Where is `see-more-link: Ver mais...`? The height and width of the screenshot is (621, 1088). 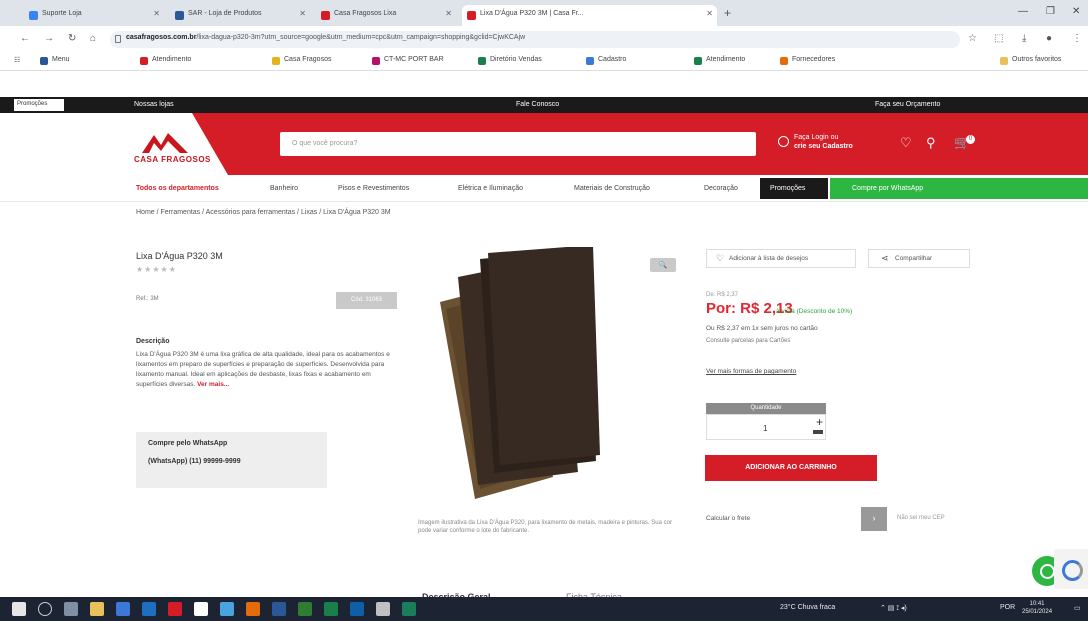
see-more-link: Ver mais... is located at coordinates (213, 384).